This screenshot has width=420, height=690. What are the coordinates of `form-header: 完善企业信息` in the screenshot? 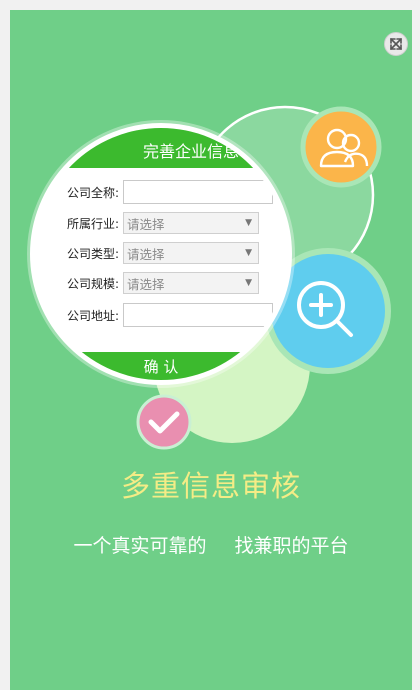 It's located at (161, 148).